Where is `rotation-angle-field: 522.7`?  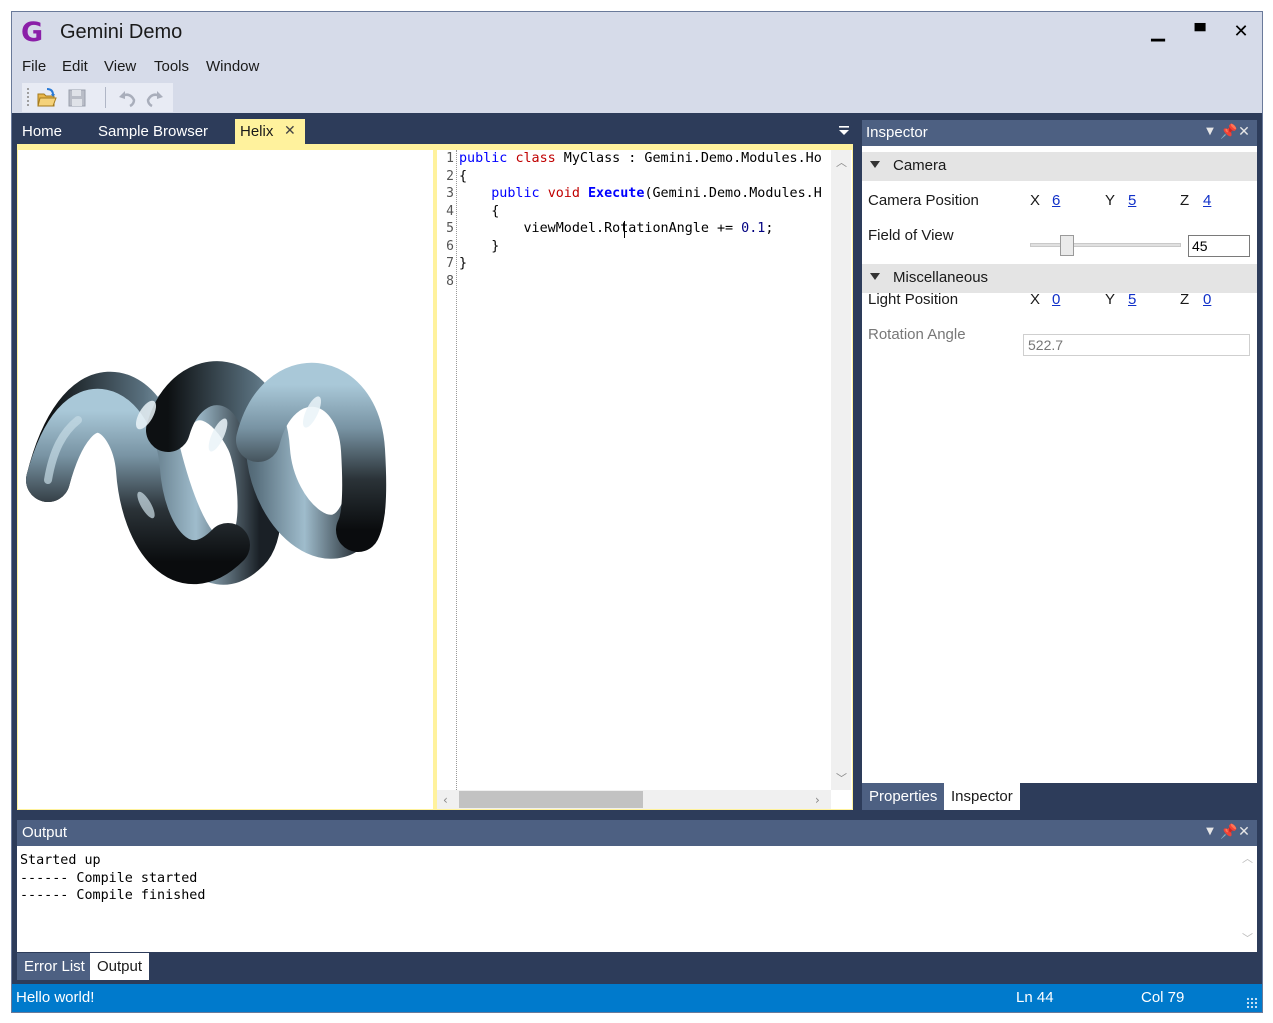 rotation-angle-field: 522.7 is located at coordinates (1136, 345).